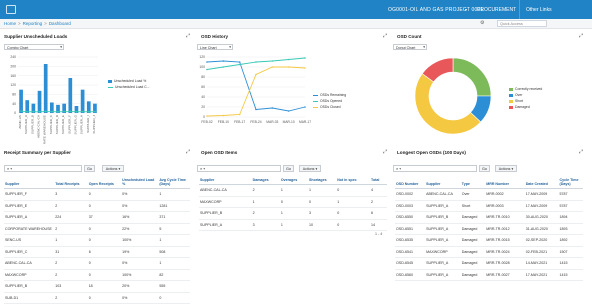  Describe the element at coordinates (473, 240) in the screenshot. I see `table-cell: Damaged` at that location.